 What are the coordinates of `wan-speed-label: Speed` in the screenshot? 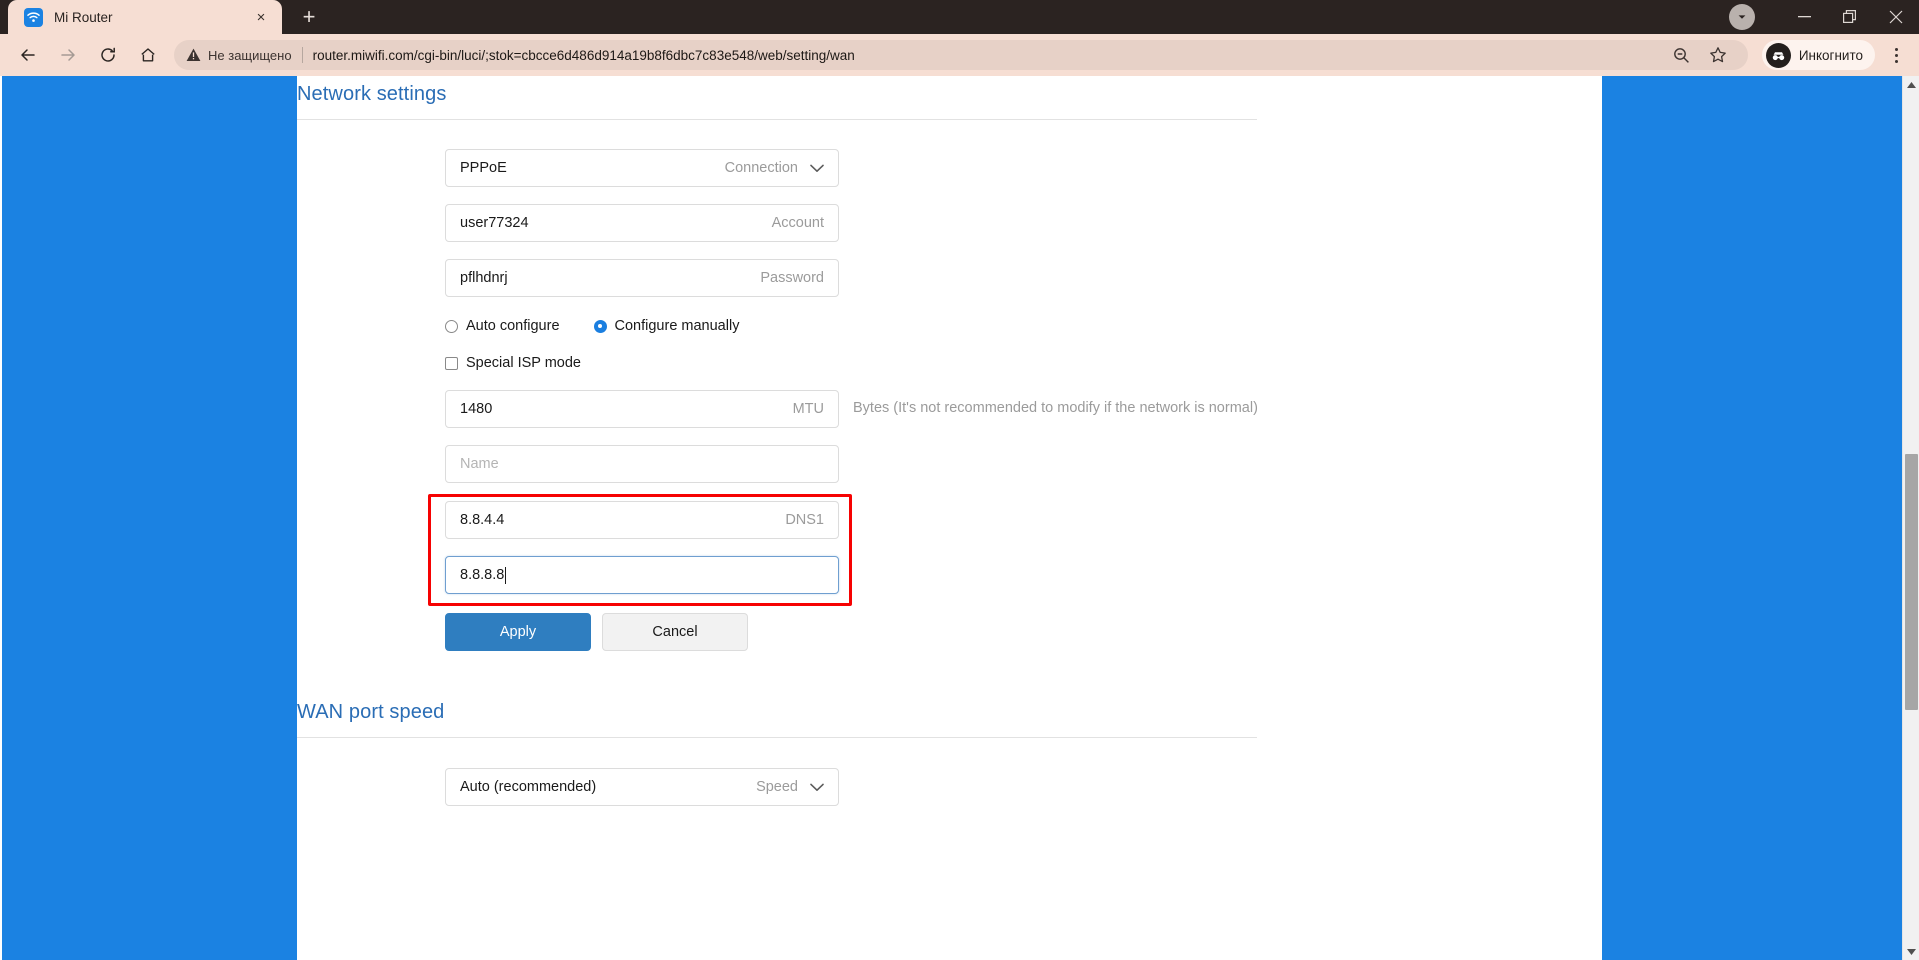 It's located at (777, 787).